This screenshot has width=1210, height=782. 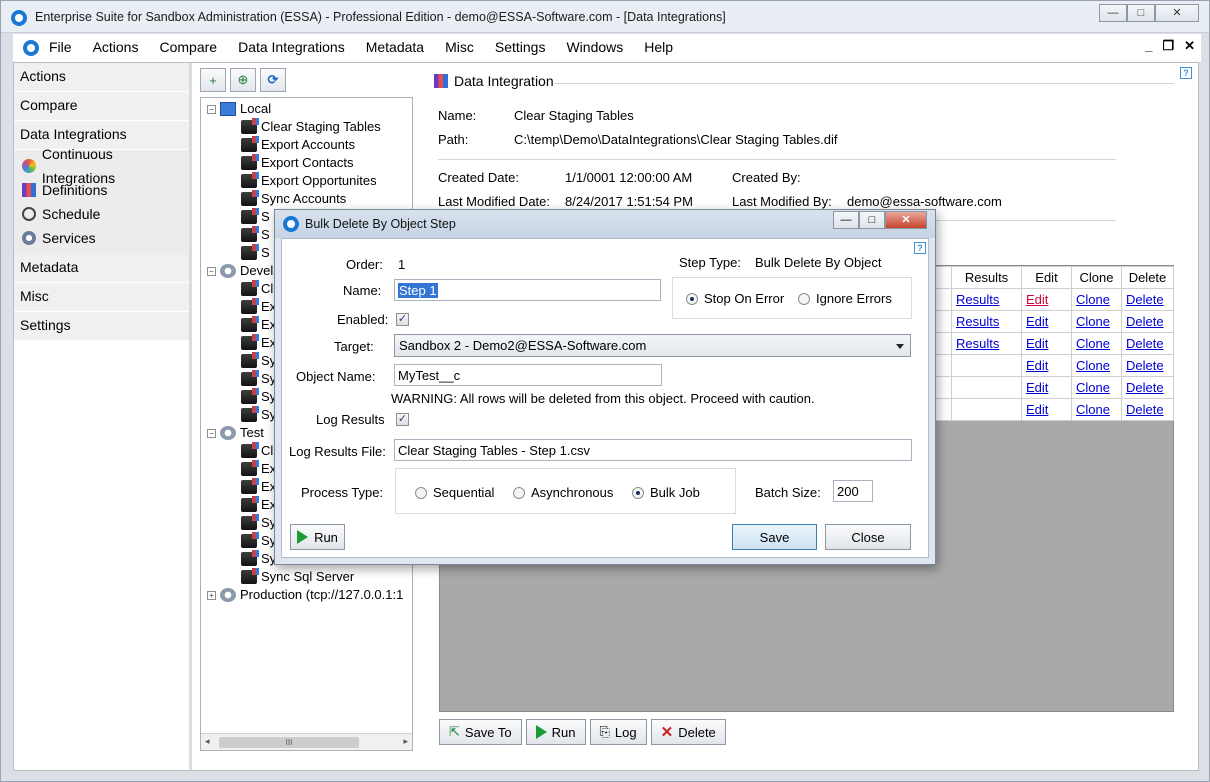 I want to click on grid-header-clone: Clone, so click(x=1096, y=277).